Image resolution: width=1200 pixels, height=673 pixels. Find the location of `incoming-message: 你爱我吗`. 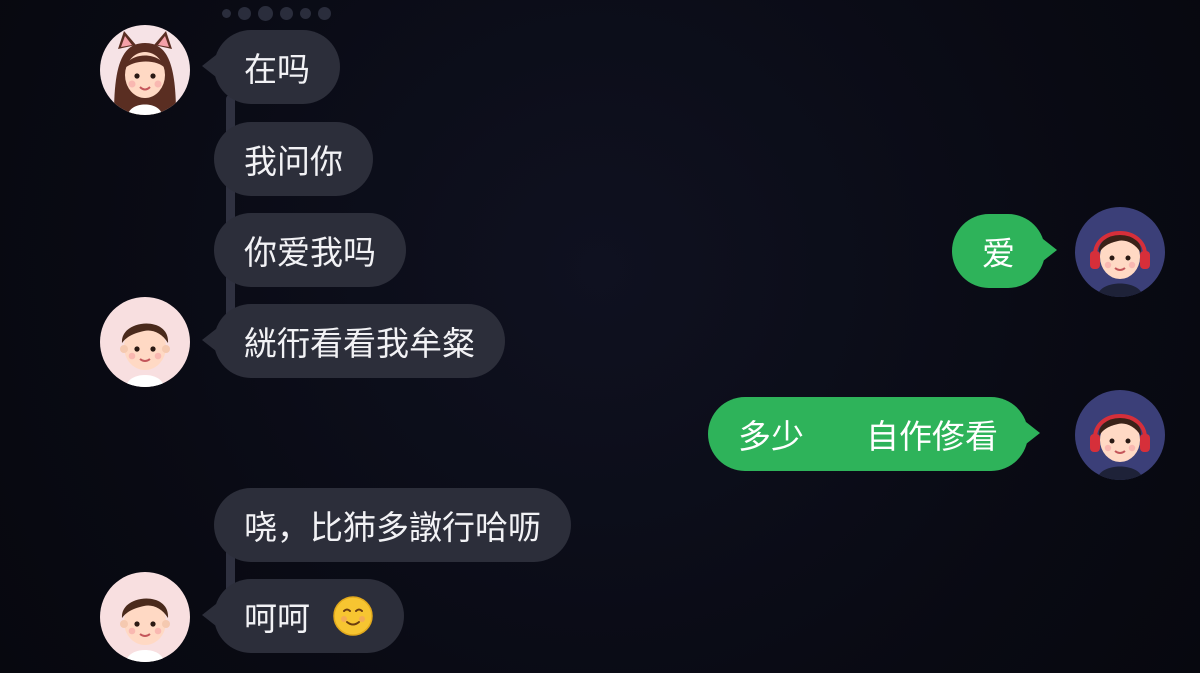

incoming-message: 你爱我吗 is located at coordinates (310, 250).